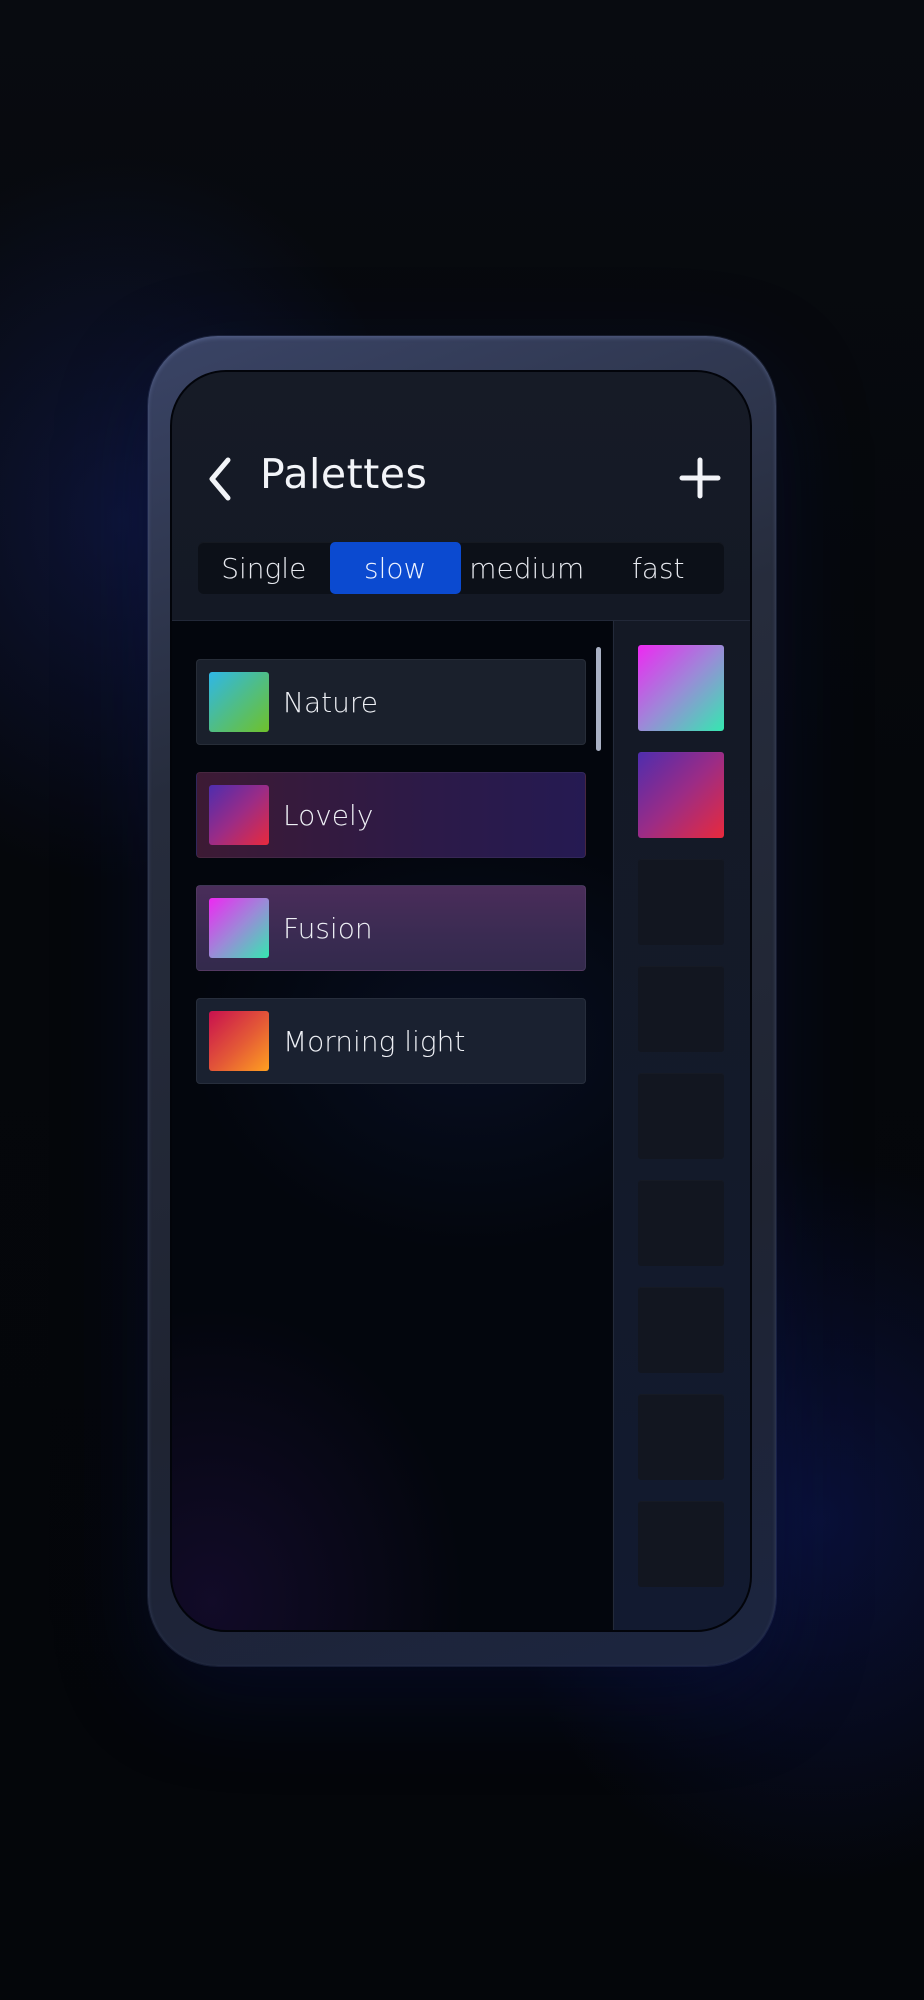 This screenshot has width=924, height=2000. What do you see at coordinates (374, 1041) in the screenshot?
I see `palette-label: Morning light` at bounding box center [374, 1041].